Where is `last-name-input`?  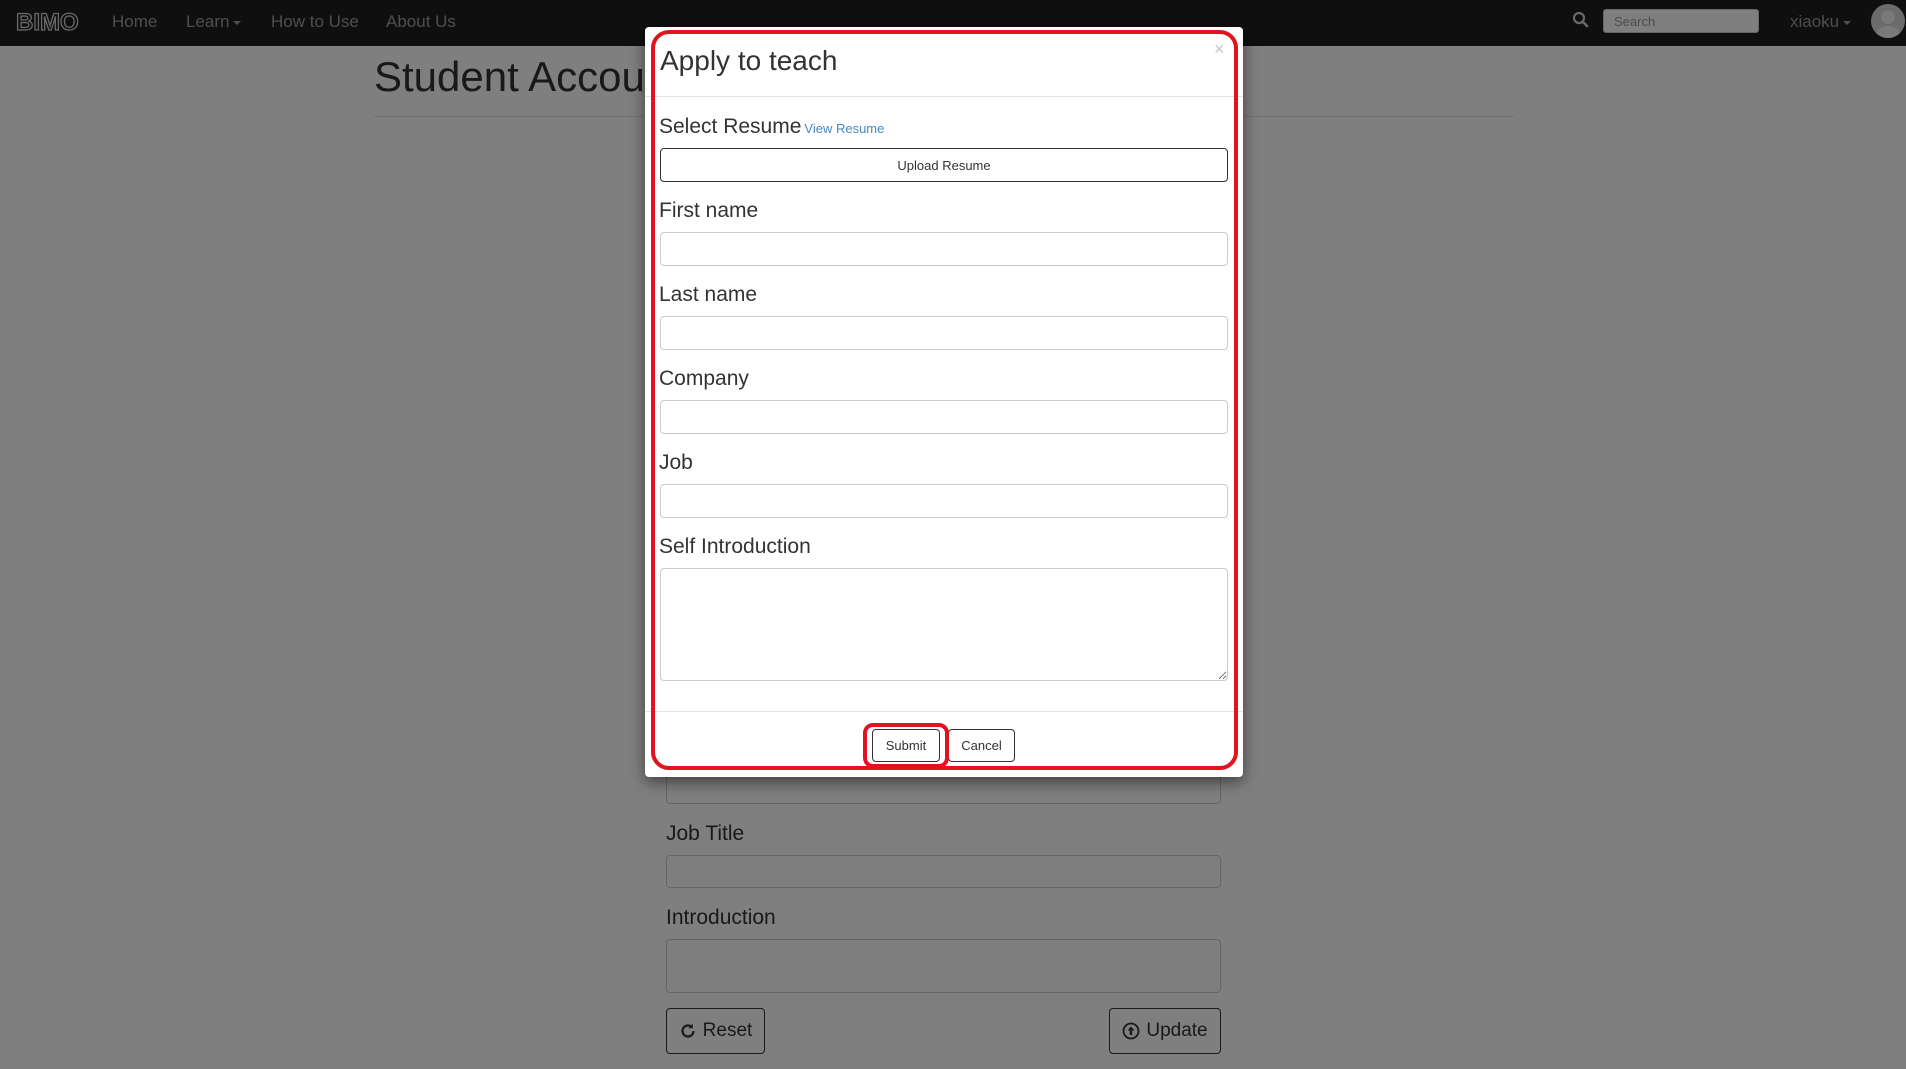 last-name-input is located at coordinates (944, 333).